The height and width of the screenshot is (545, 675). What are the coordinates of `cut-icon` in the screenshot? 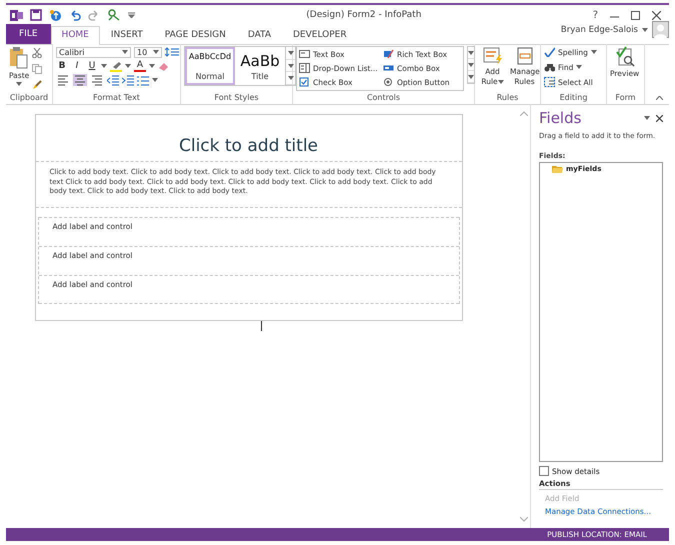 It's located at (37, 53).